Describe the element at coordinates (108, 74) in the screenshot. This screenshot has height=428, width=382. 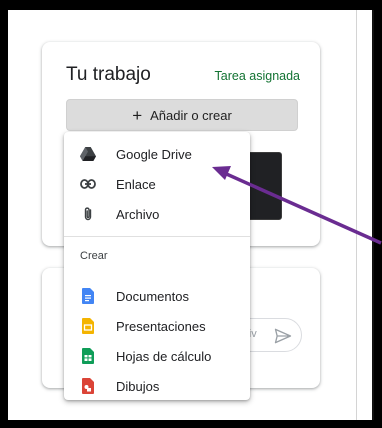
I see `your-work-title: Tu trabajo` at that location.